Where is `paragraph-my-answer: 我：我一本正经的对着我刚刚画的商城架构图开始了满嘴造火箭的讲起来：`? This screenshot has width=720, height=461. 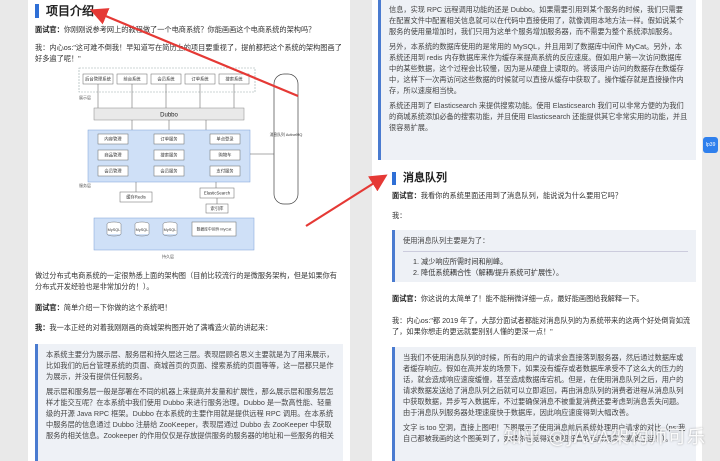 paragraph-my-answer: 我：我一本正经的对着我刚刚画的商城架构图开始了满嘴造火箭的讲起来： is located at coordinates (189, 327).